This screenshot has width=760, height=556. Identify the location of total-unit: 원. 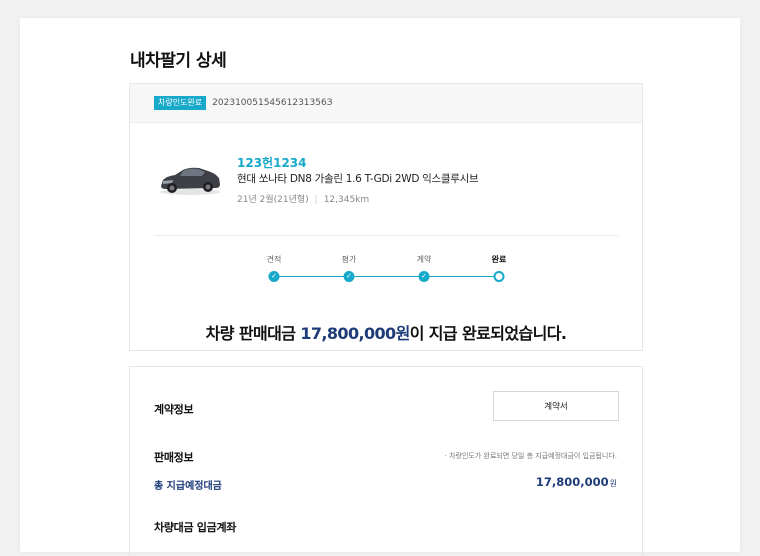
(613, 483).